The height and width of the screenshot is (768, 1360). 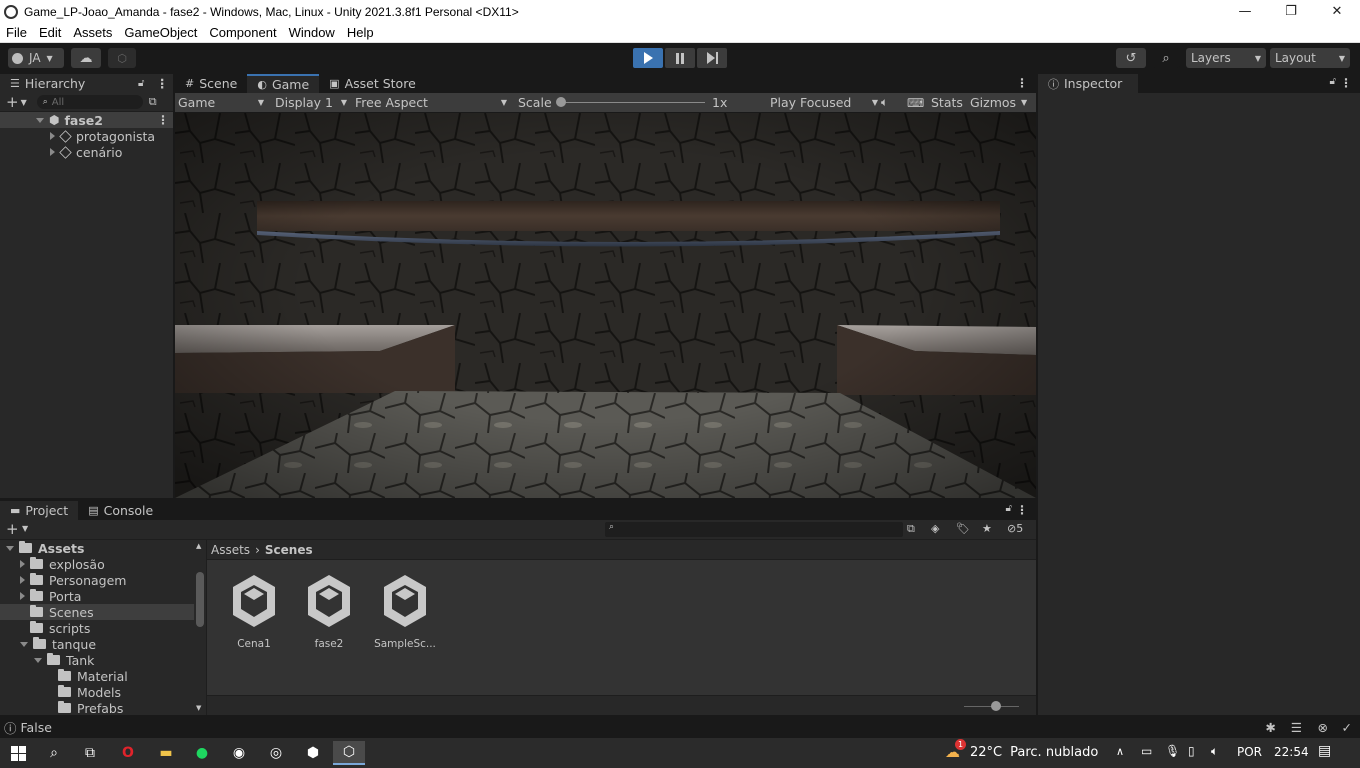 What do you see at coordinates (1324, 751) in the screenshot?
I see `notification-center-icon: ▤` at bounding box center [1324, 751].